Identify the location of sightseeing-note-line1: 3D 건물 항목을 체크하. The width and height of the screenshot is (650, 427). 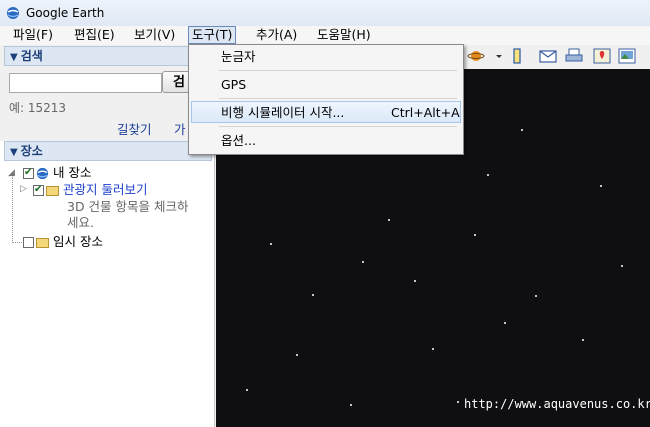
(128, 206).